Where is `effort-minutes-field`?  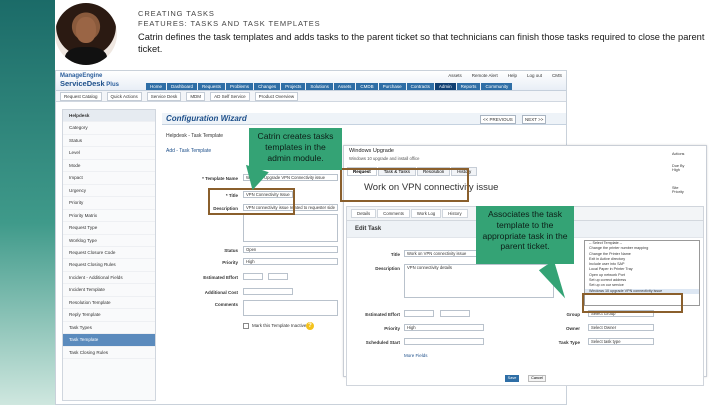 effort-minutes-field is located at coordinates (278, 276).